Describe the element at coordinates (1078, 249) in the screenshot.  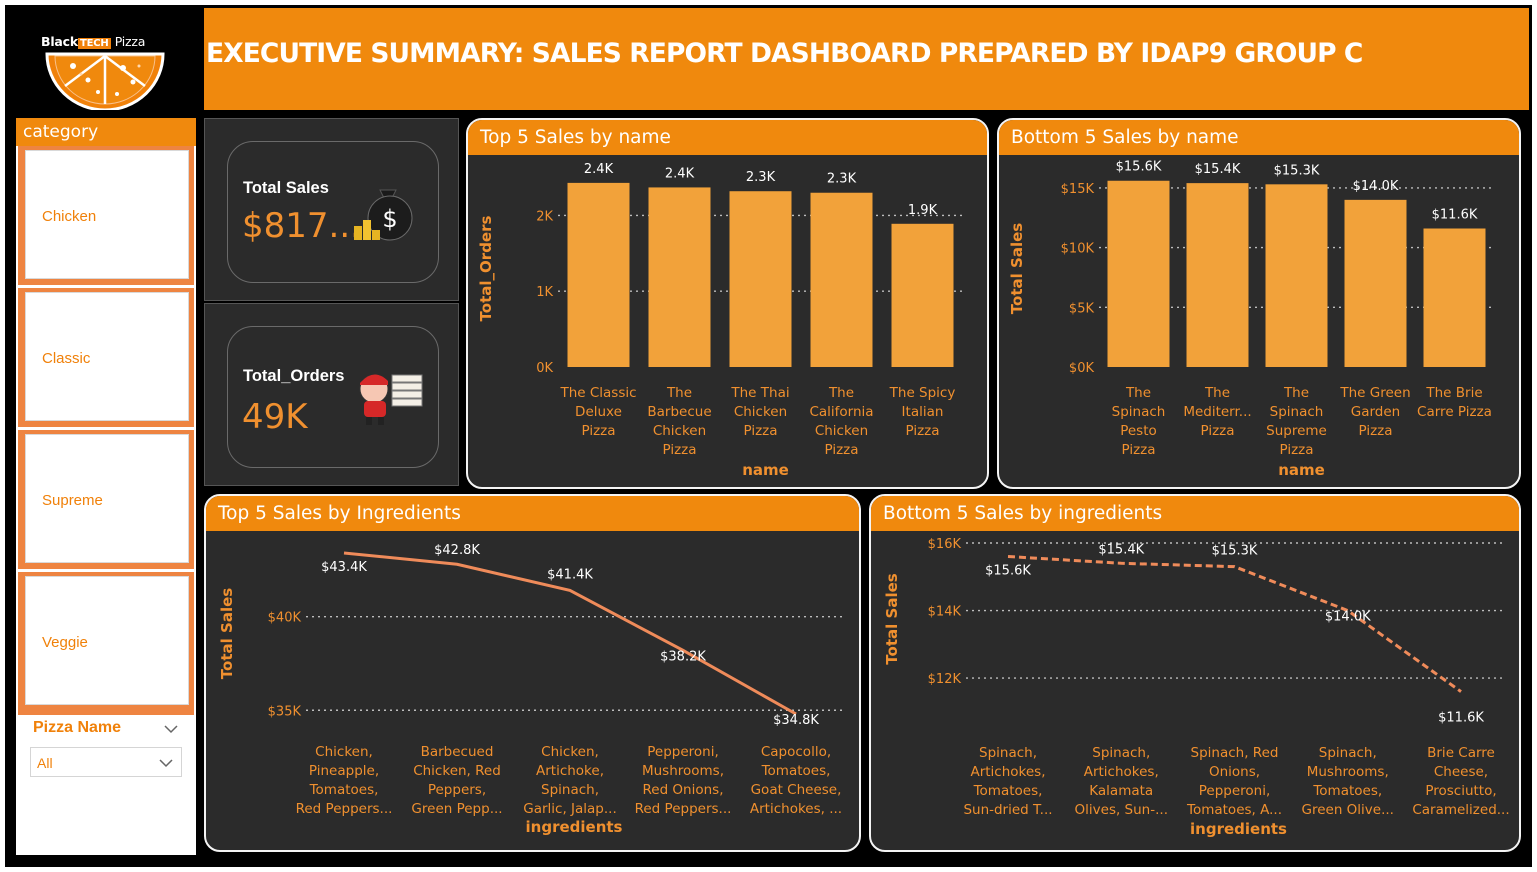
I see `y-tick-label: $10K` at that location.